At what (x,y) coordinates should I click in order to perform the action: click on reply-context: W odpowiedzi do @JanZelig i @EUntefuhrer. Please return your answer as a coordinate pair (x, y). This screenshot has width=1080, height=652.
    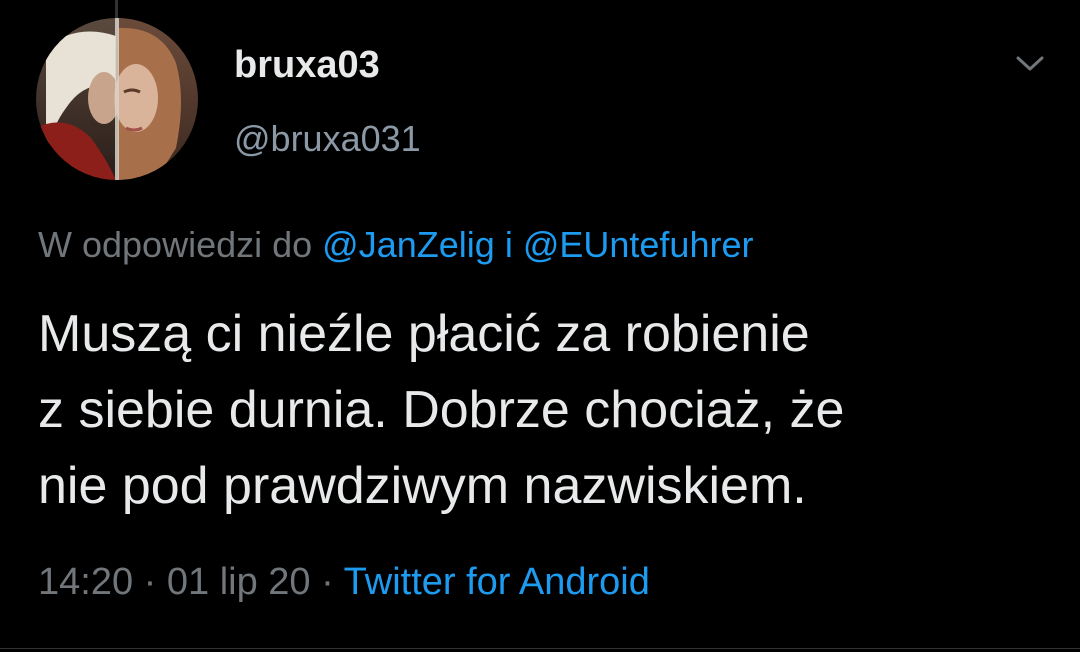
    Looking at the image, I should click on (395, 245).